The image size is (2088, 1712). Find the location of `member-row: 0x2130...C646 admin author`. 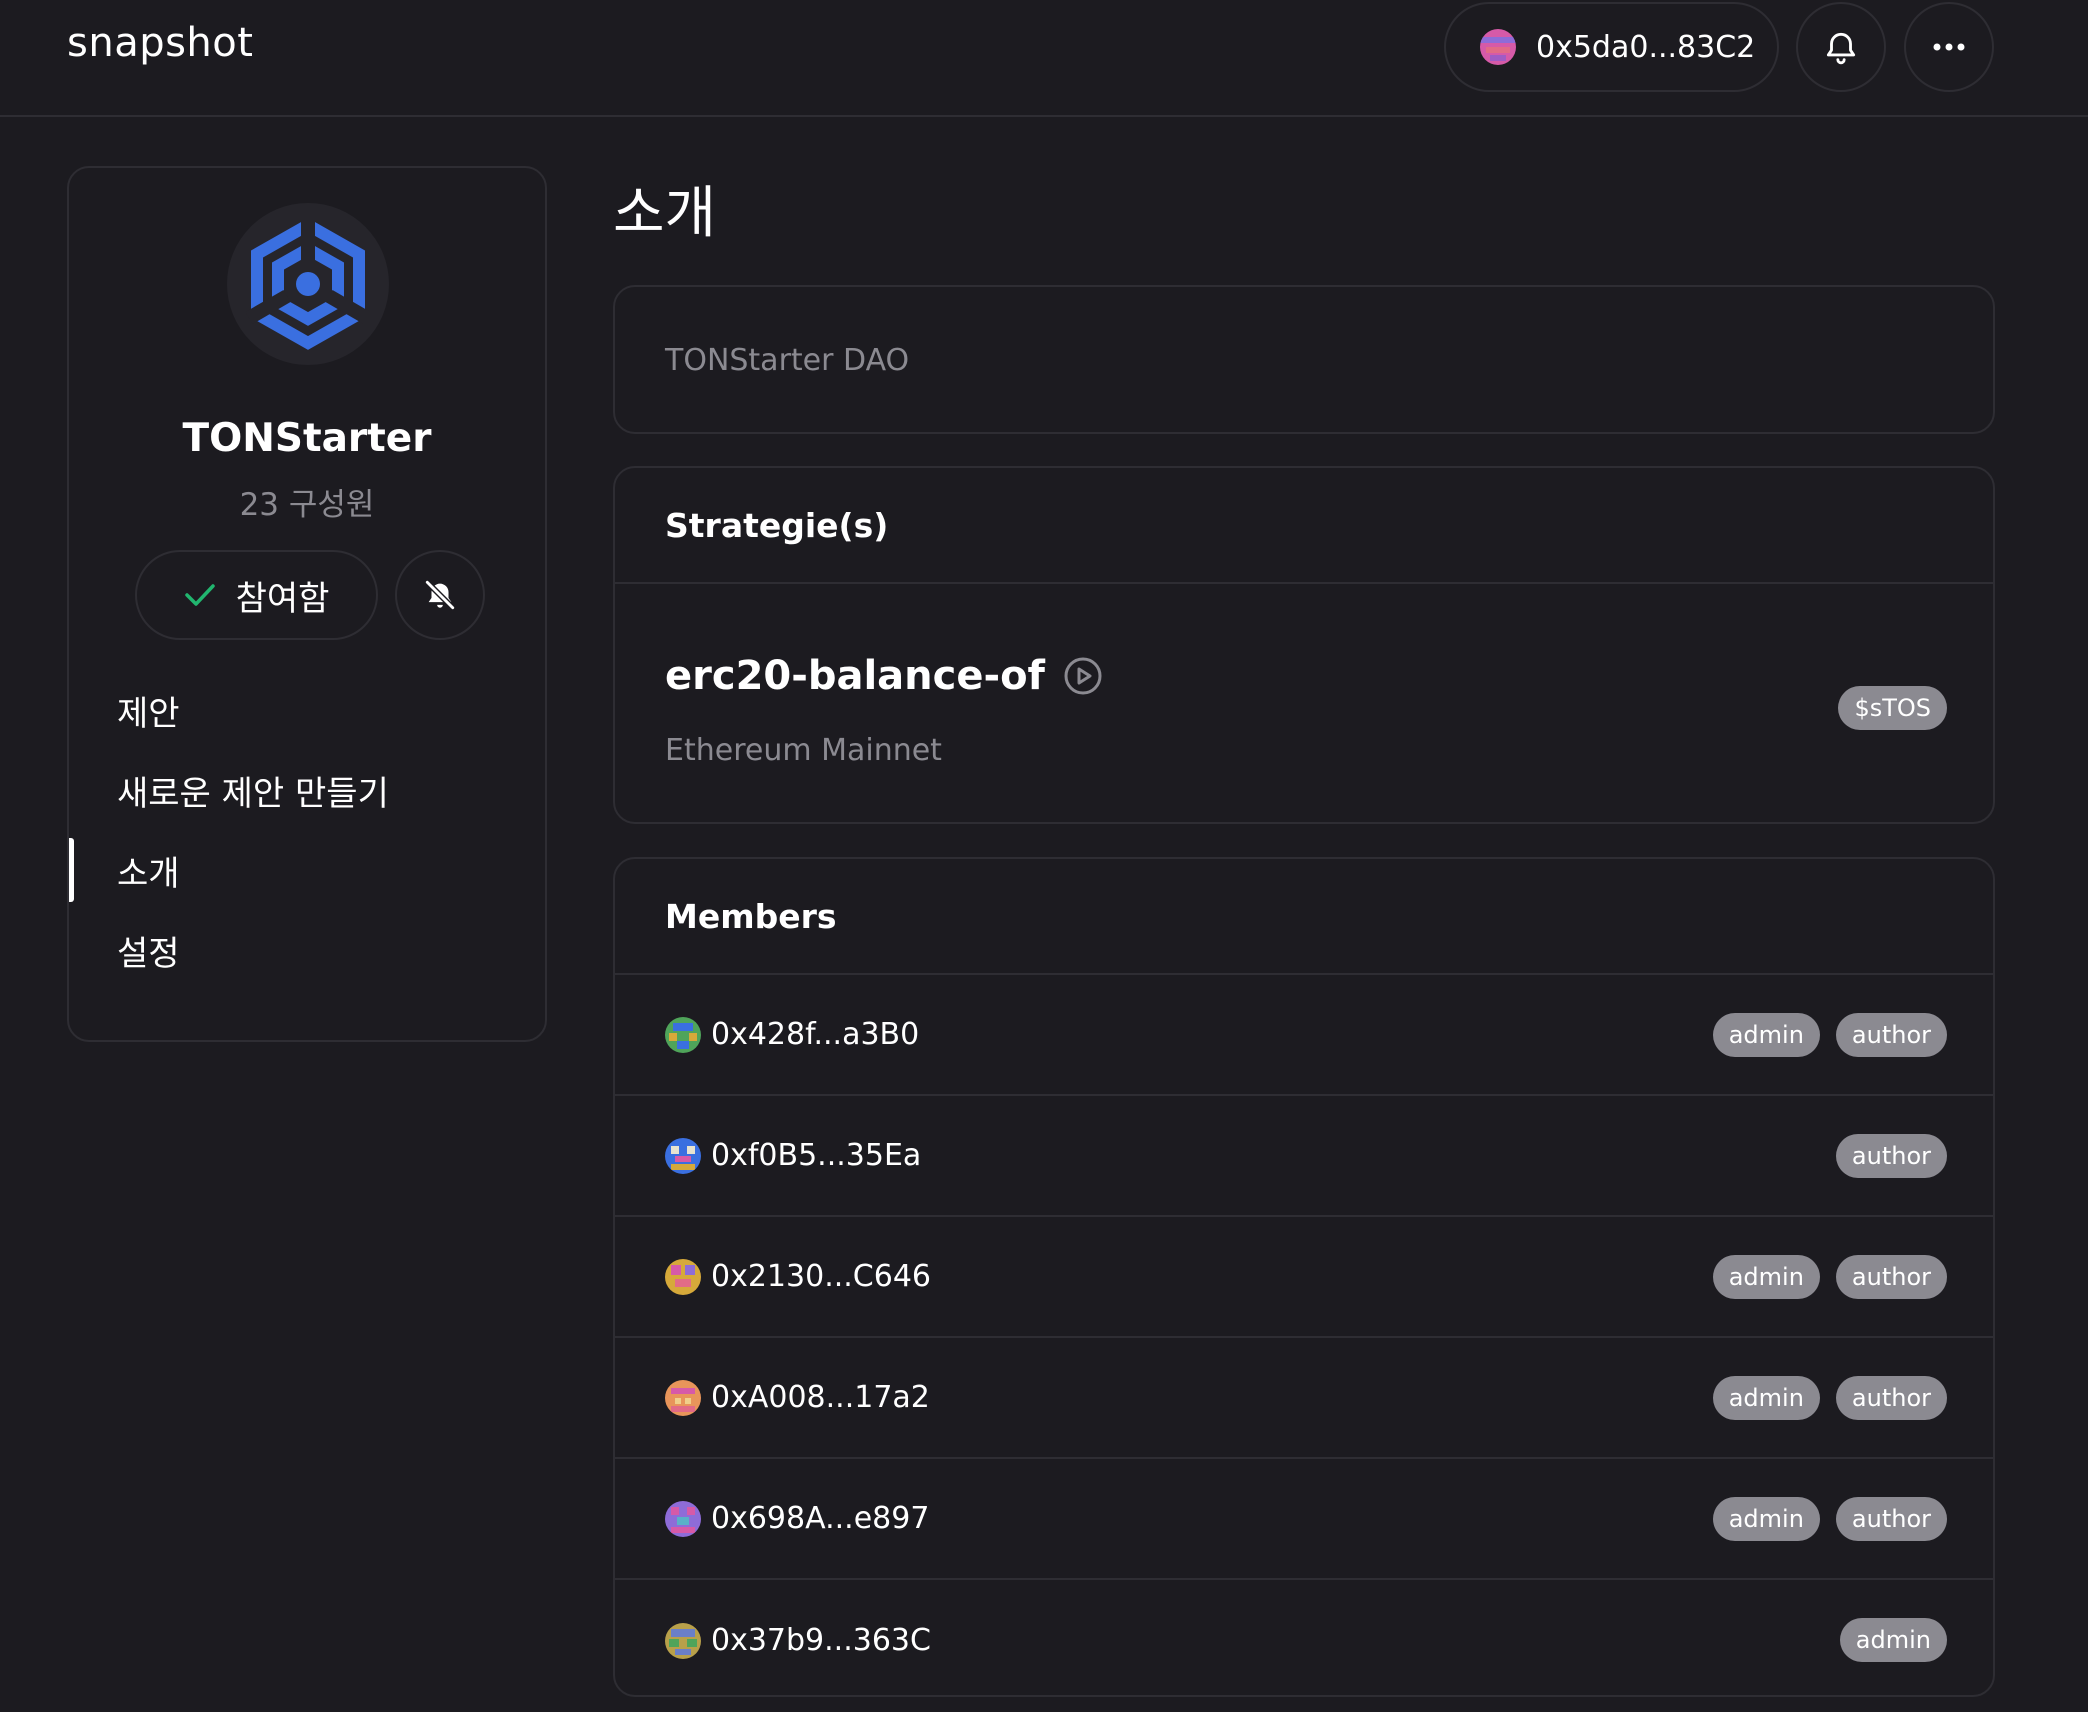

member-row: 0x2130...C646 admin author is located at coordinates (1304, 1277).